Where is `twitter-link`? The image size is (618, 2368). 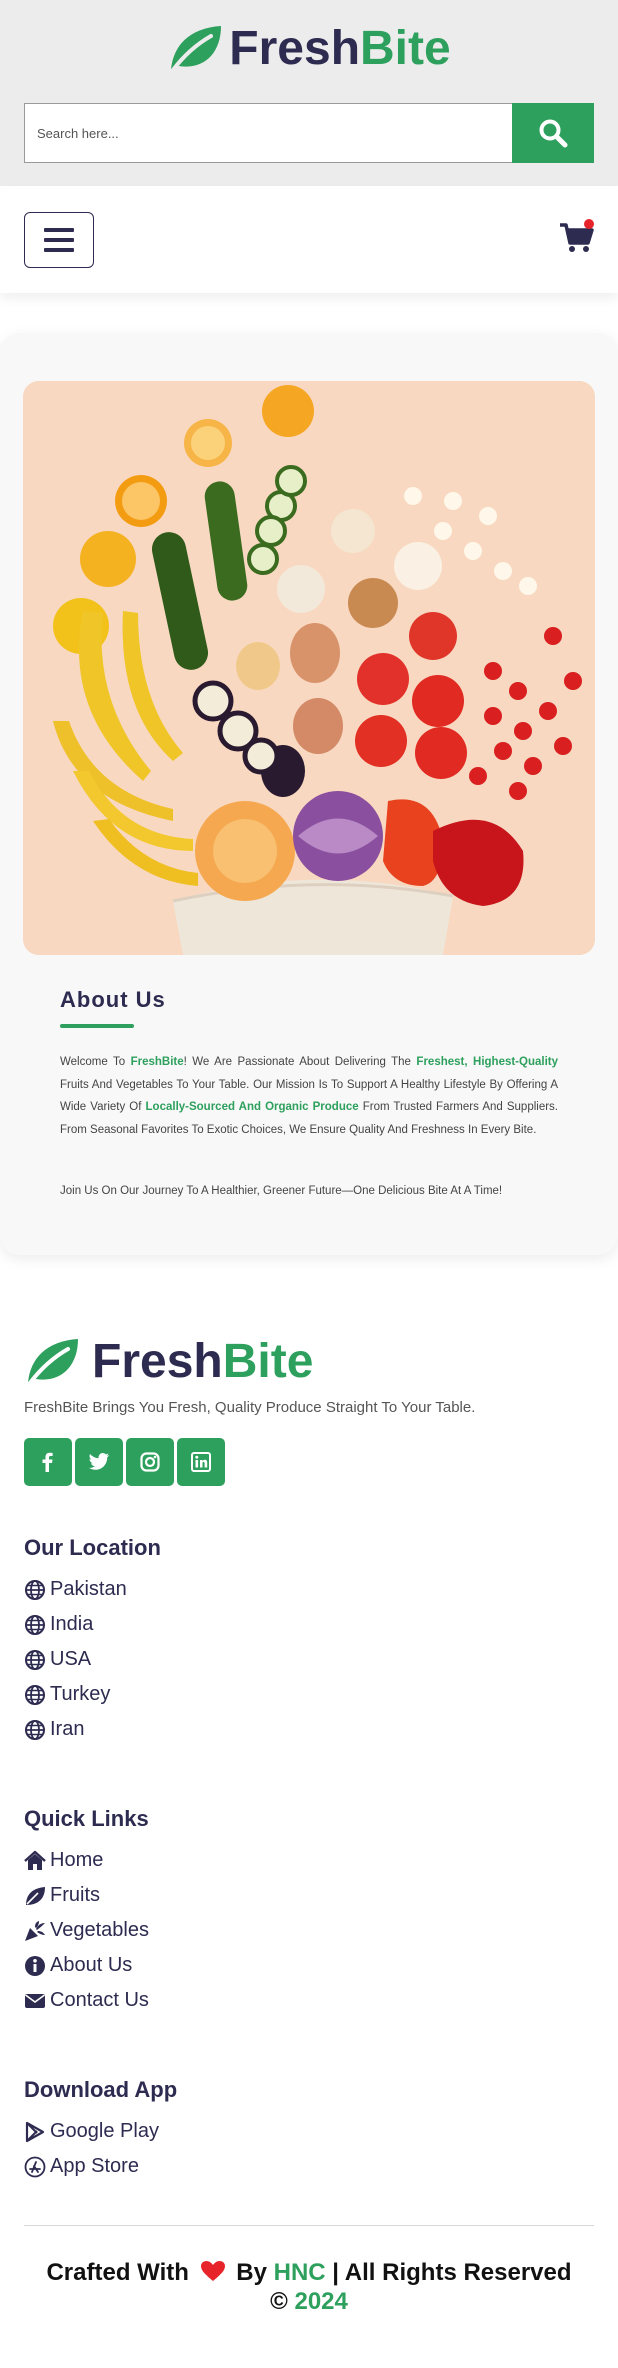
twitter-link is located at coordinates (99, 1462).